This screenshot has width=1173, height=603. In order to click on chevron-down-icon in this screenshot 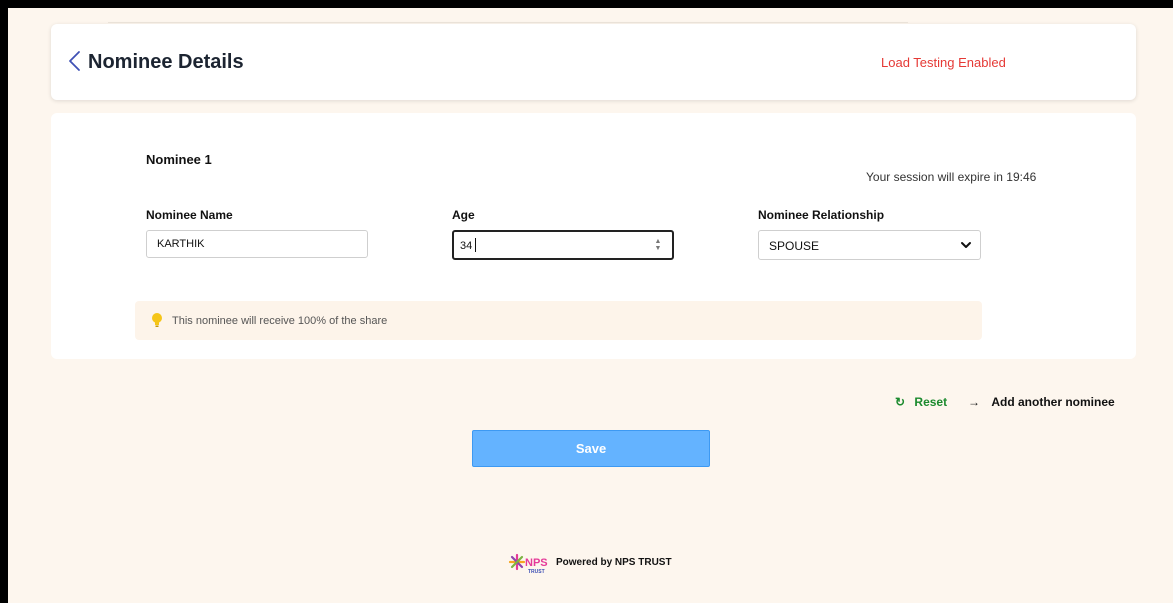, I will do `click(966, 245)`.